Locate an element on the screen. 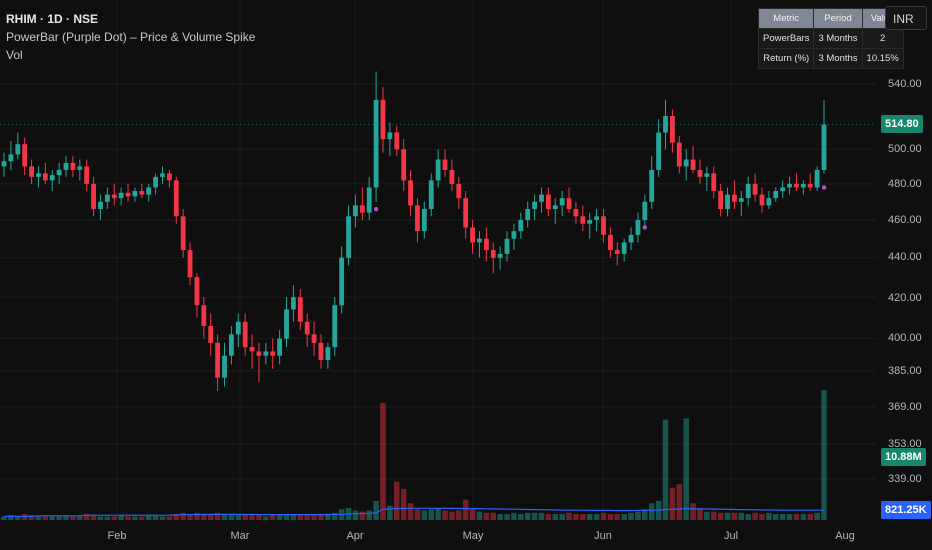  stats-cell-metric: Return (%) is located at coordinates (786, 58).